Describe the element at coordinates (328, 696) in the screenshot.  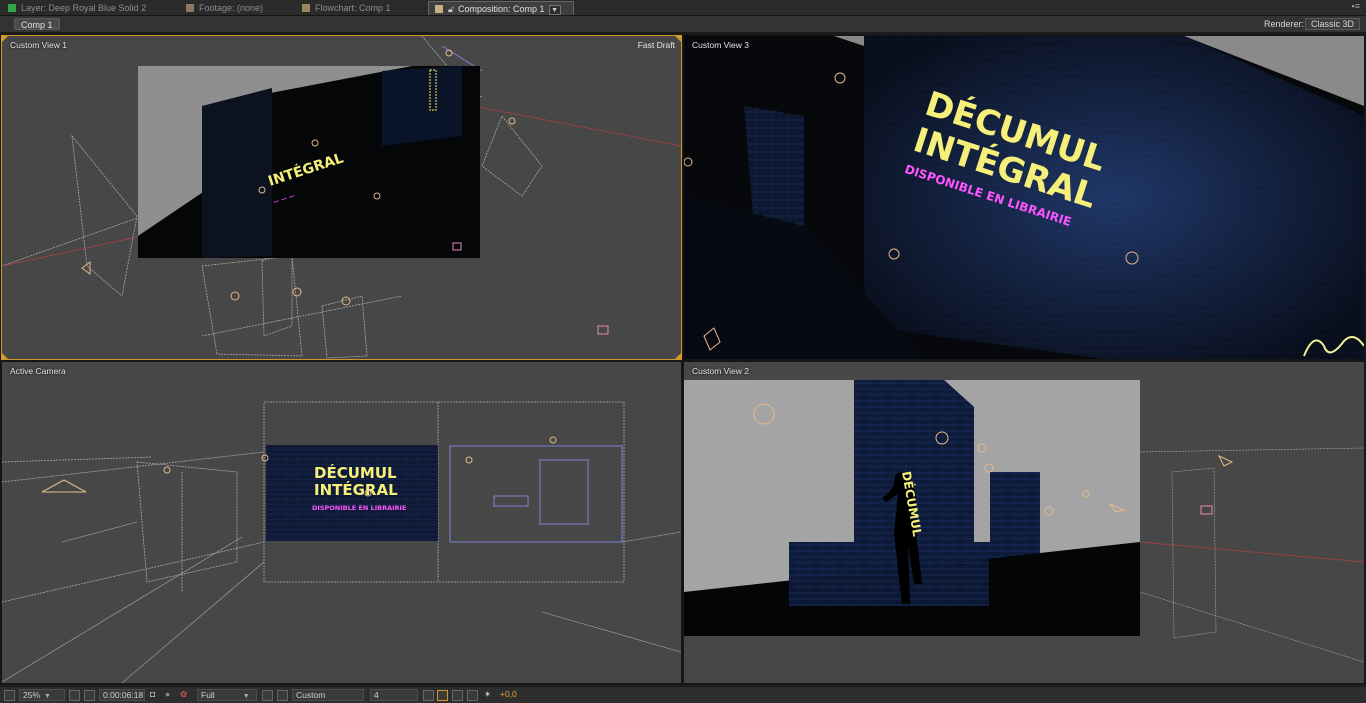
I see `3d-view-dropdown: Custom View...▼` at that location.